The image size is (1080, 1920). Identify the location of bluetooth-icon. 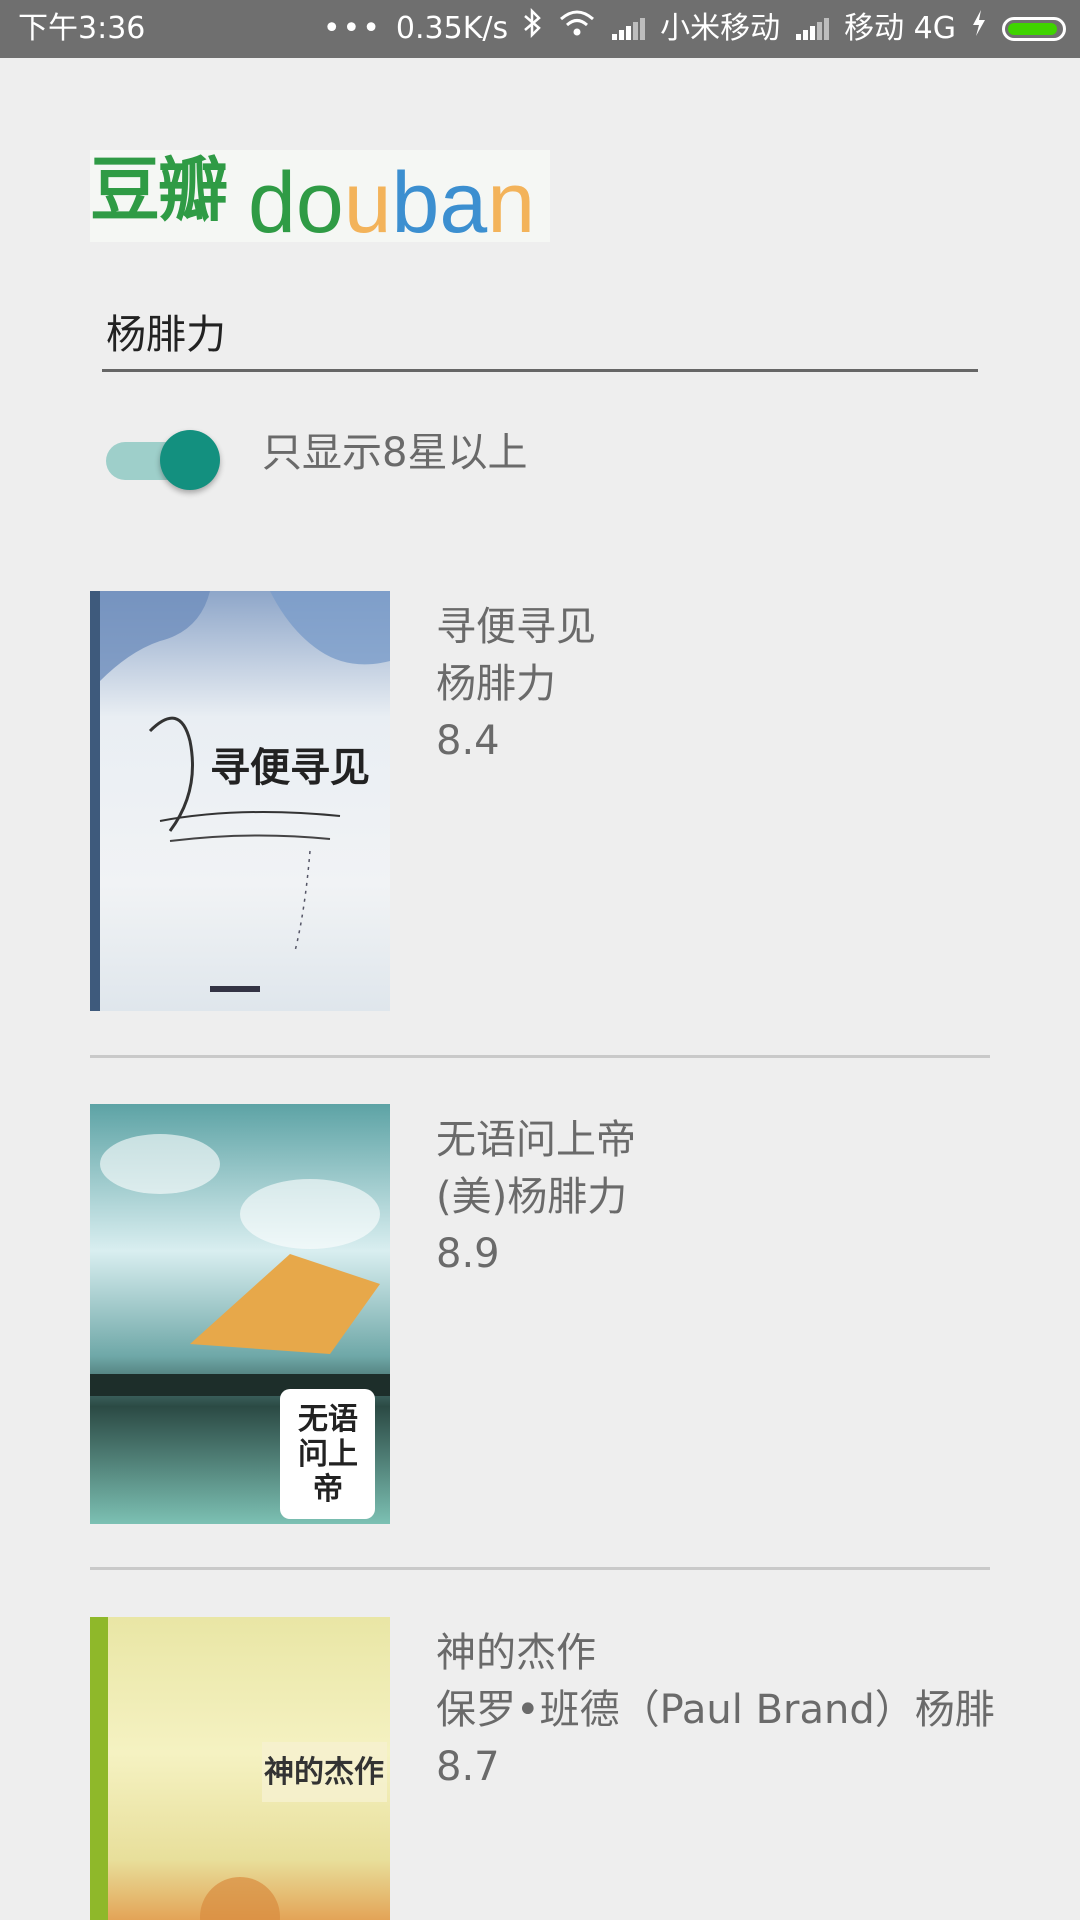
(533, 29).